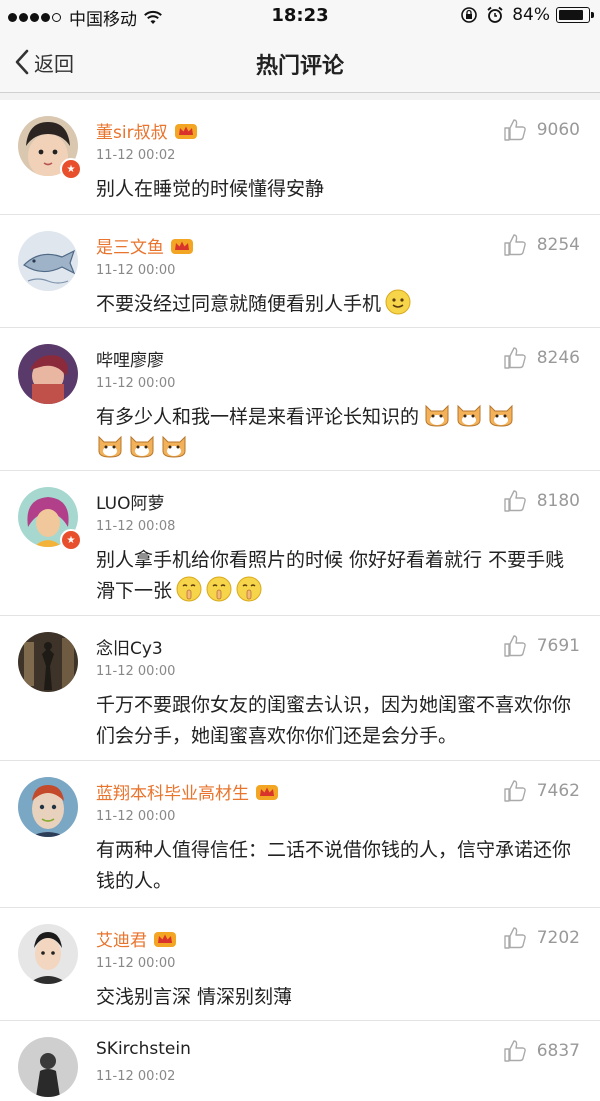  Describe the element at coordinates (136, 526) in the screenshot. I see `comment-time: 11-12 00:08` at that location.